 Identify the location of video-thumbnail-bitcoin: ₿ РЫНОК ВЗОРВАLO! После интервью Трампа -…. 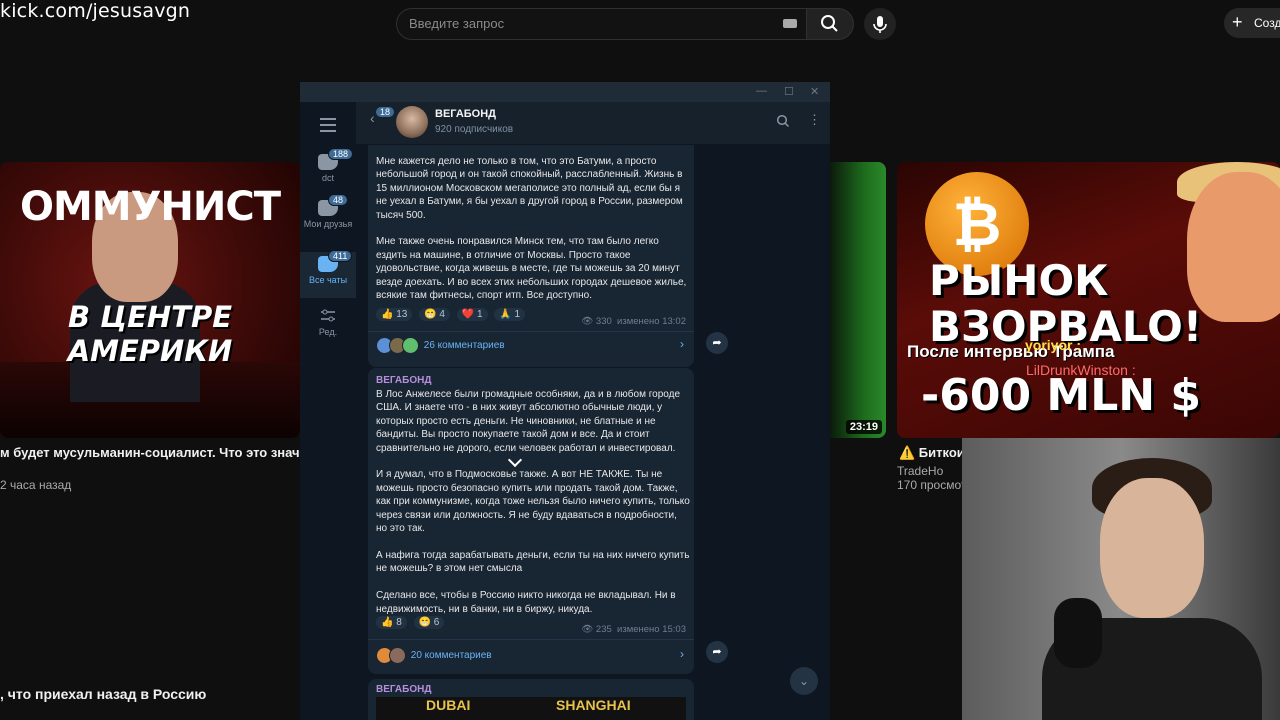
(1088, 300).